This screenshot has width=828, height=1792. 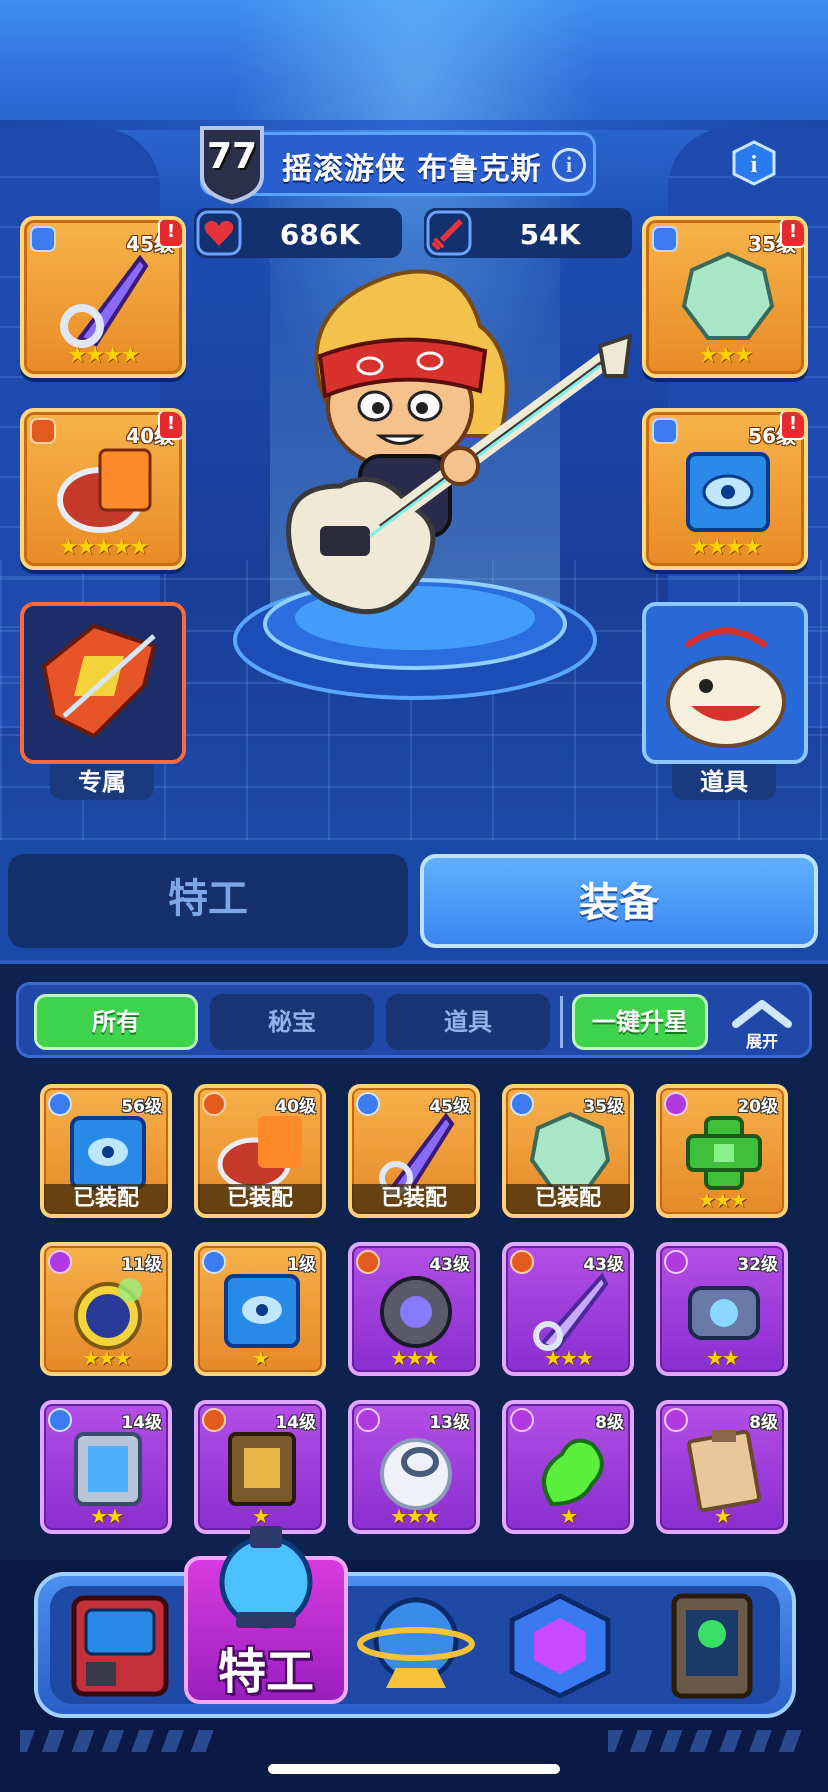 I want to click on inventory-item: 40级 已装配, so click(x=260, y=1151).